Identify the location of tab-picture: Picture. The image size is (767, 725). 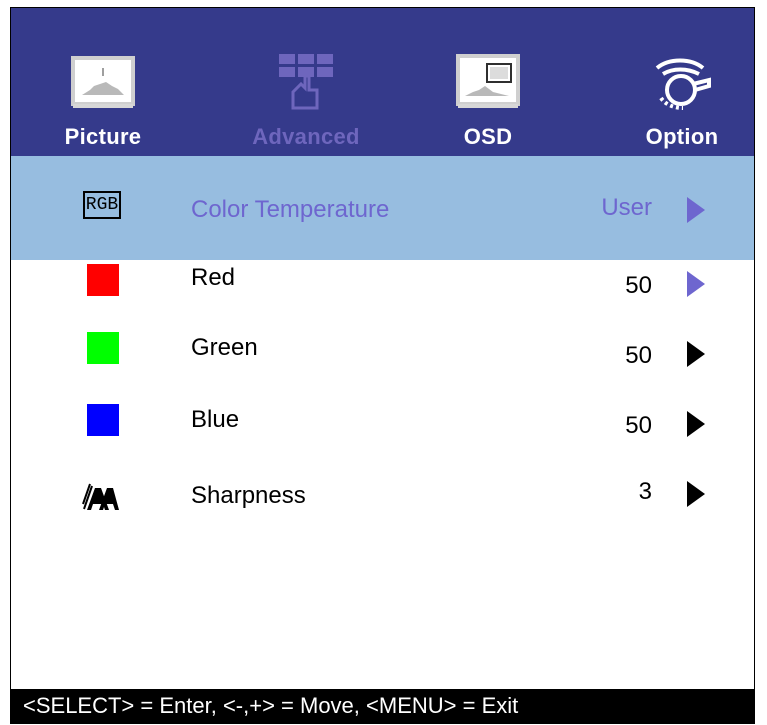
(103, 82).